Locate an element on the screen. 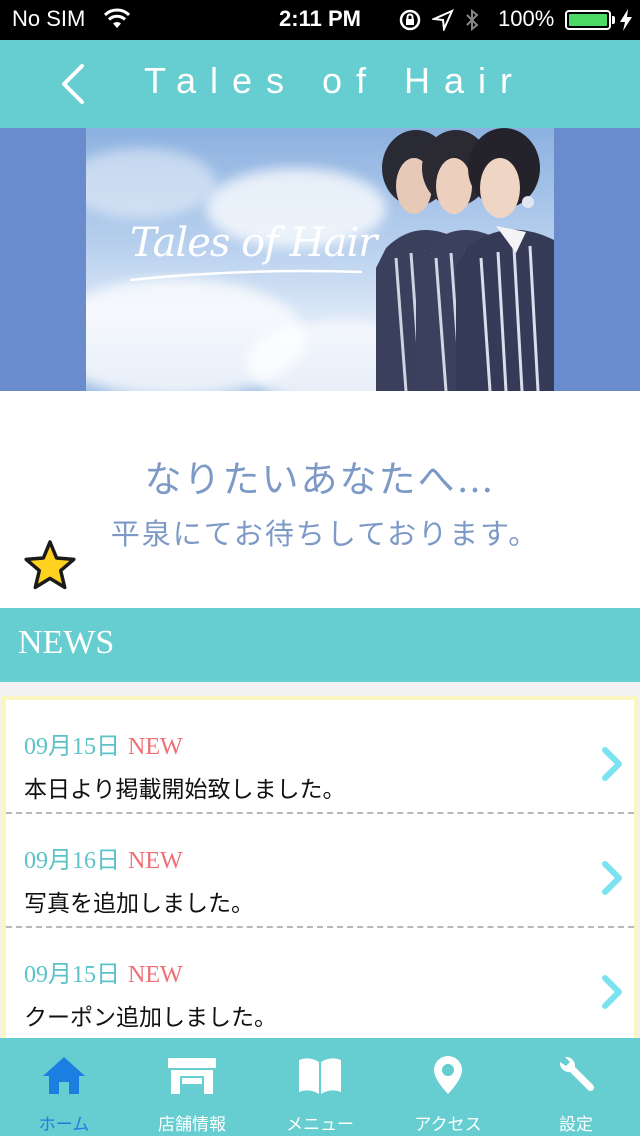 This screenshot has height=1136, width=640. bluetooth-icon is located at coordinates (472, 22).